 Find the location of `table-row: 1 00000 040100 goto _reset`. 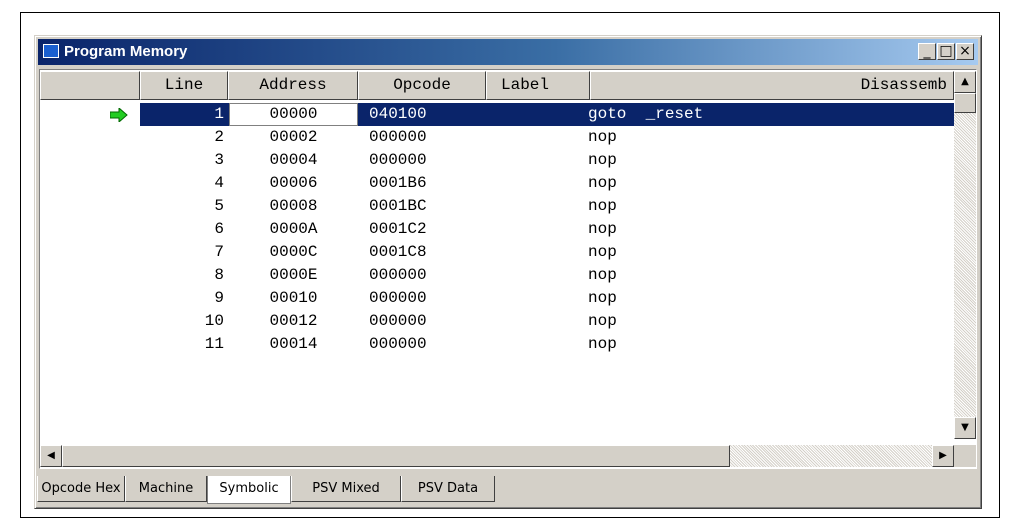

table-row: 1 00000 040100 goto _reset is located at coordinates (497, 114).